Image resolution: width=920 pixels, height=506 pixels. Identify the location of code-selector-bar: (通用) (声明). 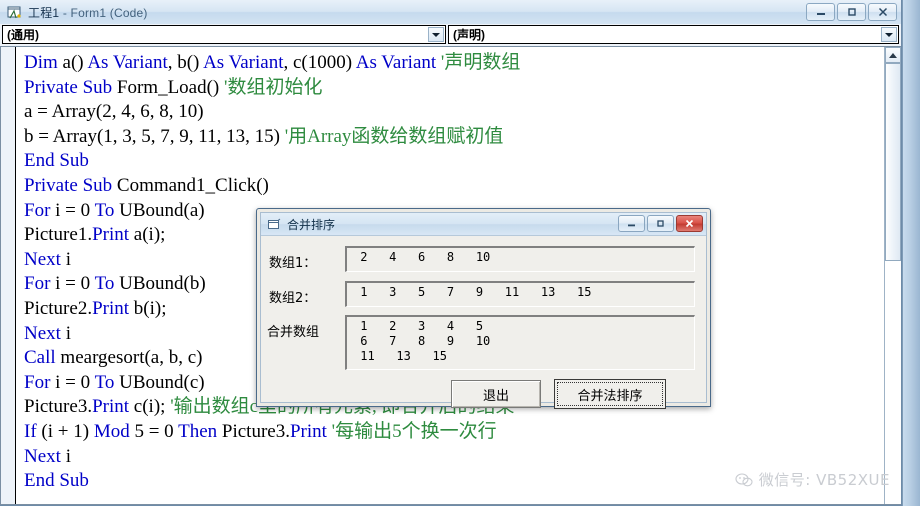
(450, 35).